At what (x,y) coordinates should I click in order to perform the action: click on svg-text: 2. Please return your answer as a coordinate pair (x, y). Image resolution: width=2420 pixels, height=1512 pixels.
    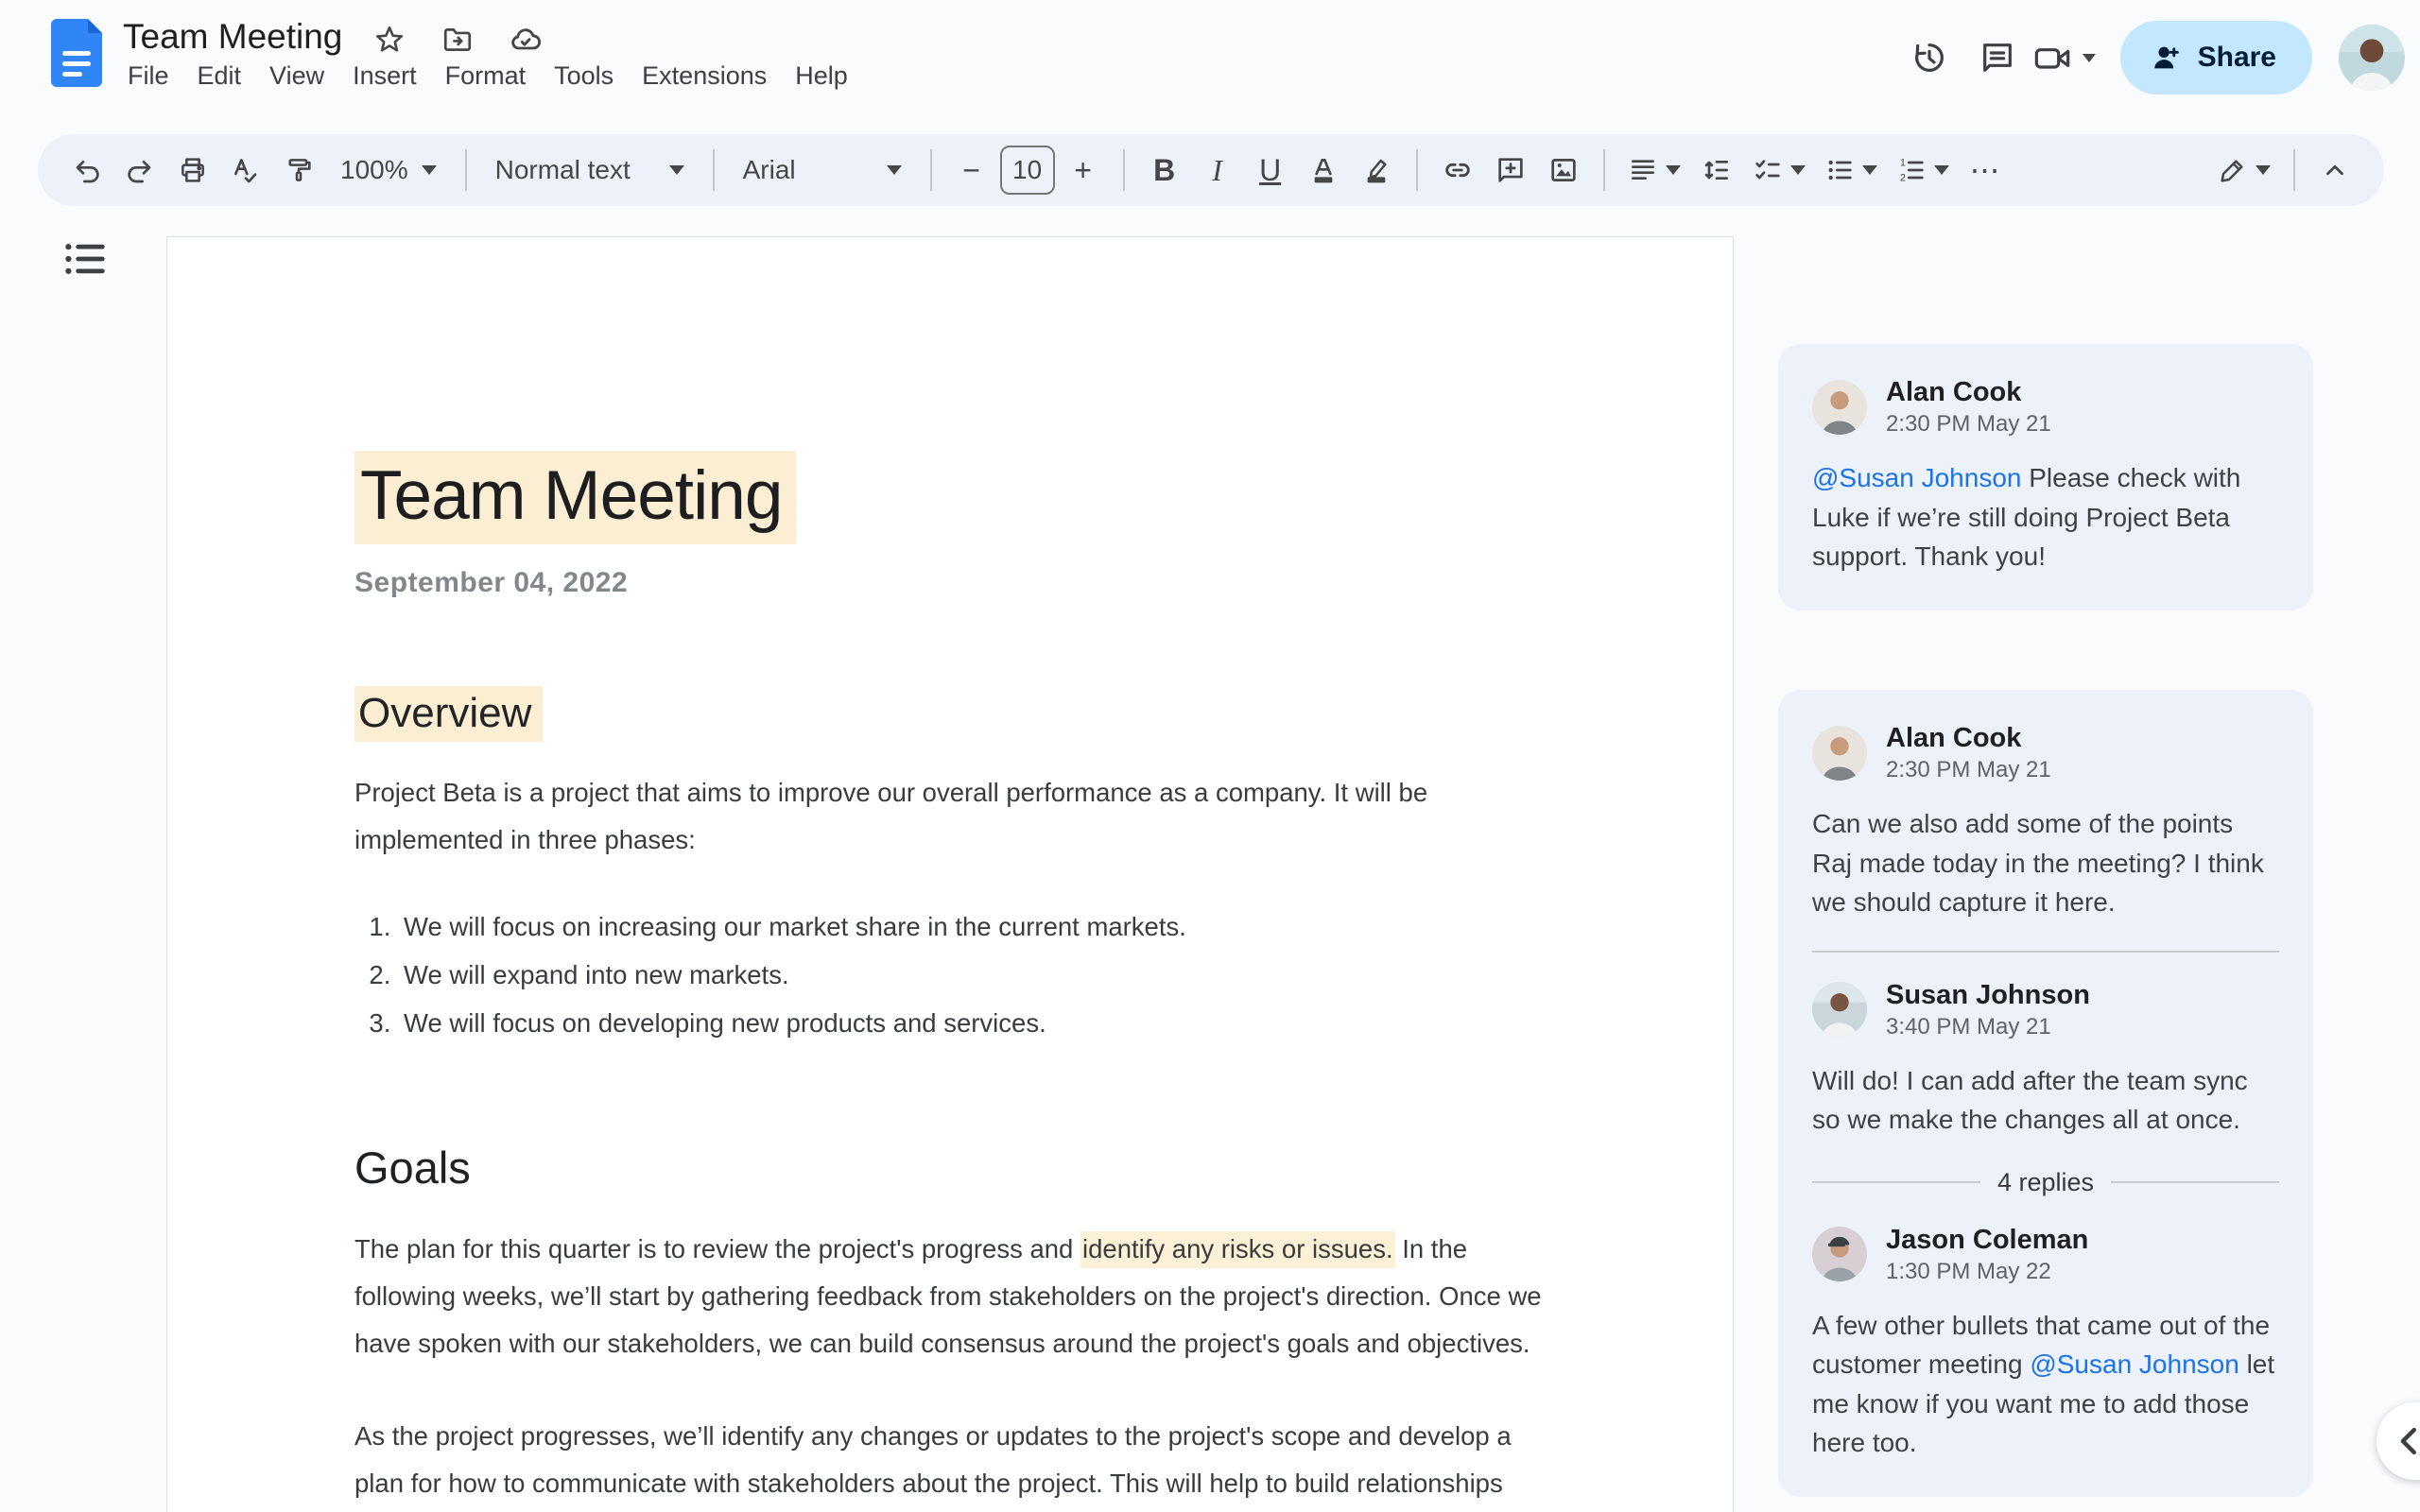
    Looking at the image, I should click on (1903, 177).